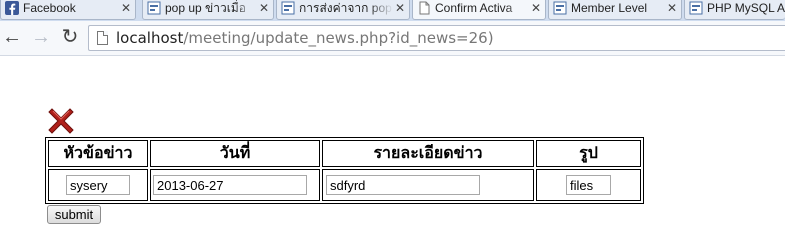  I want to click on table-header-row: หัวข้อข่าว วันที่ รายละเอียดข่าว รูป, so click(344, 153).